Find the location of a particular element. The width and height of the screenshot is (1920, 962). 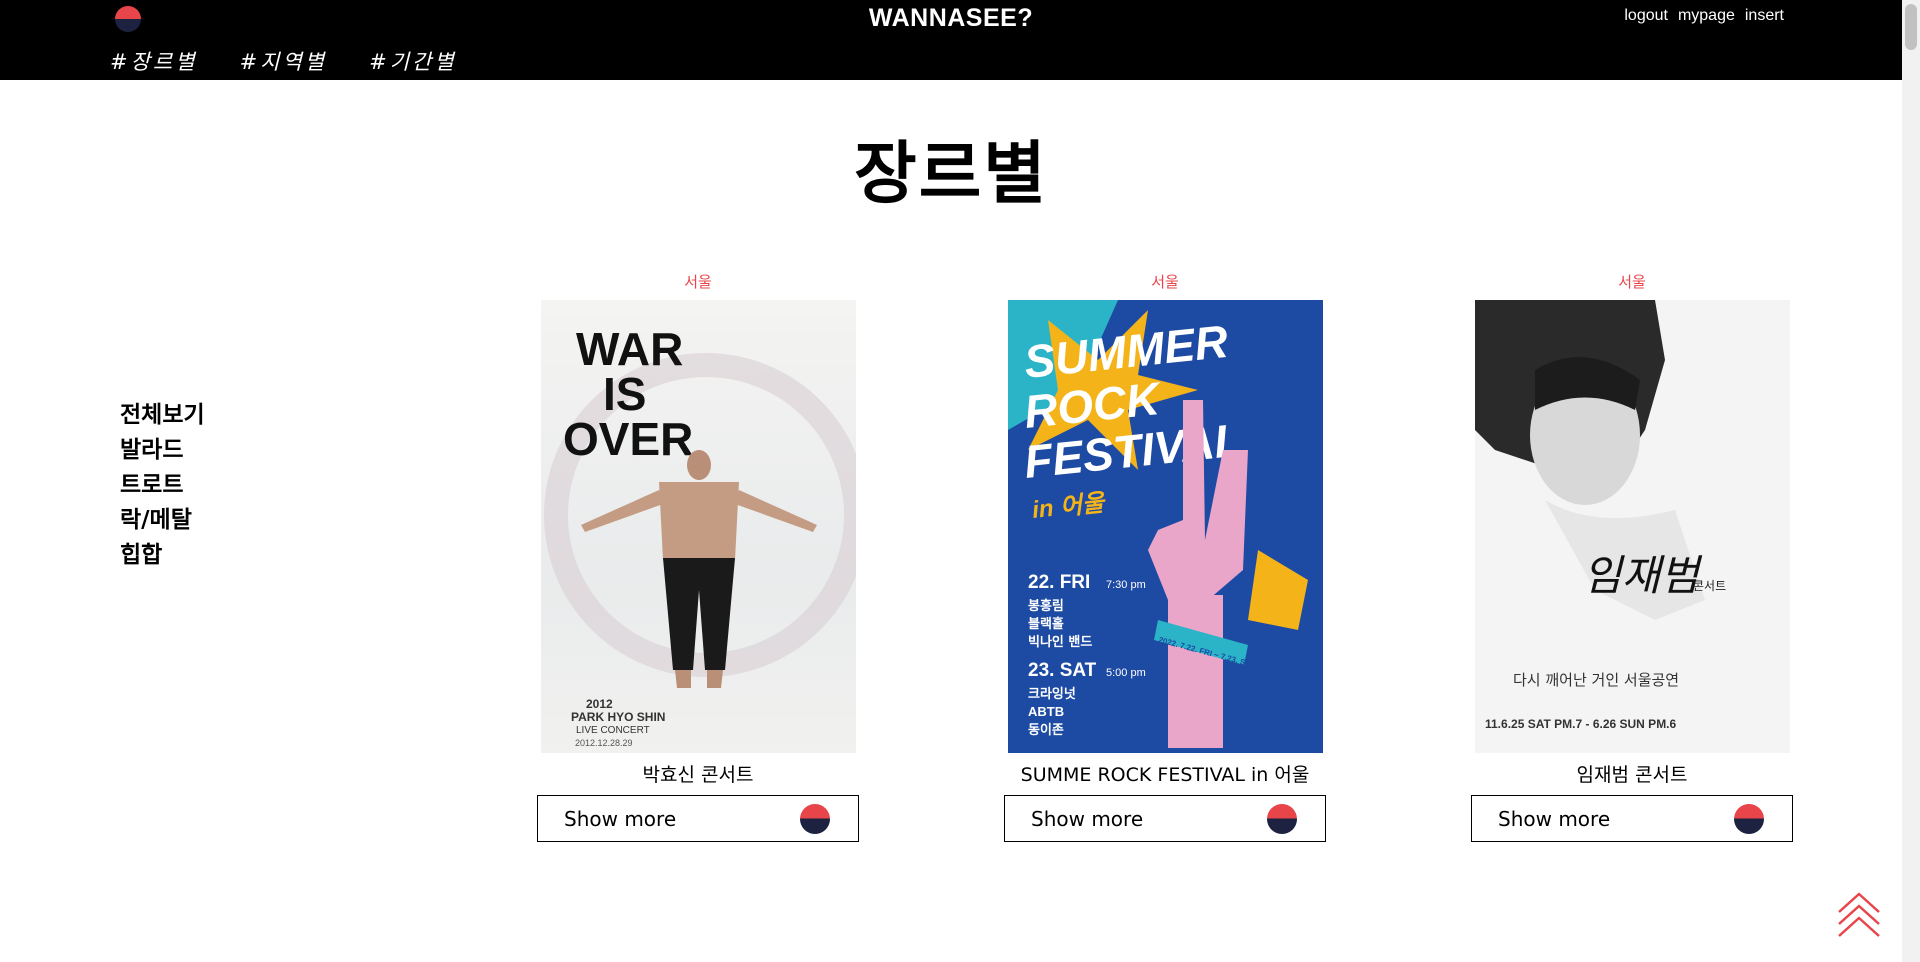

genre-sidebar: 전체보기 발라드 트로트 락/메탈 힙합 is located at coordinates (162, 485).